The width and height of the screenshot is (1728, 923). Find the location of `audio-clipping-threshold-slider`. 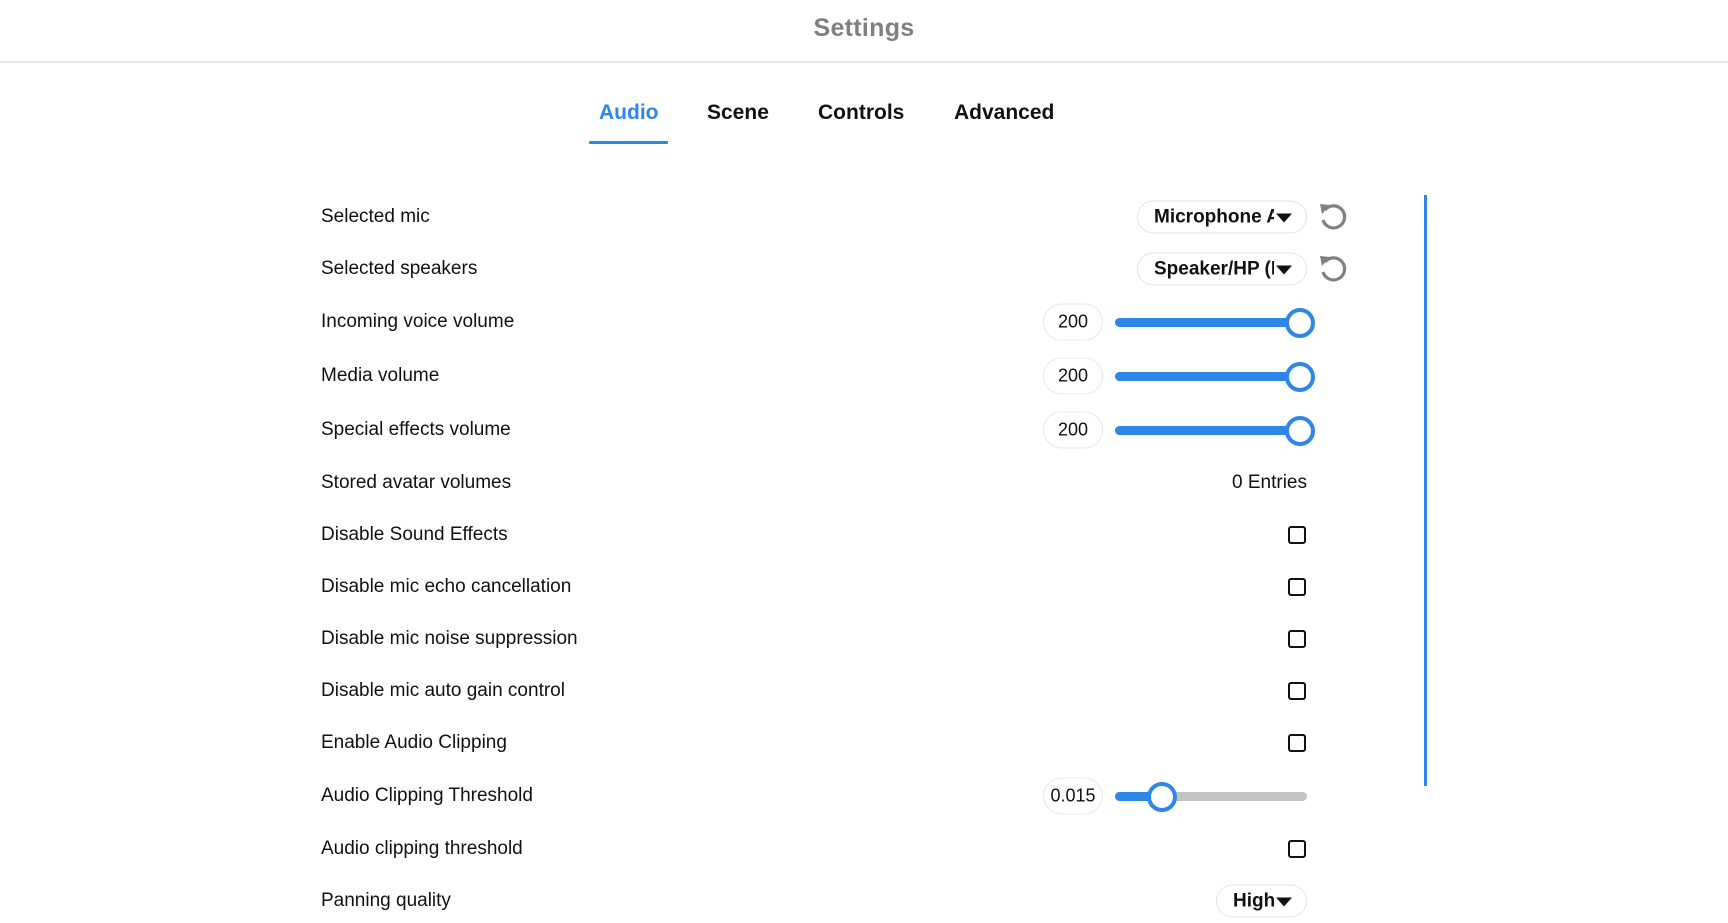

audio-clipping-threshold-slider is located at coordinates (1211, 796).